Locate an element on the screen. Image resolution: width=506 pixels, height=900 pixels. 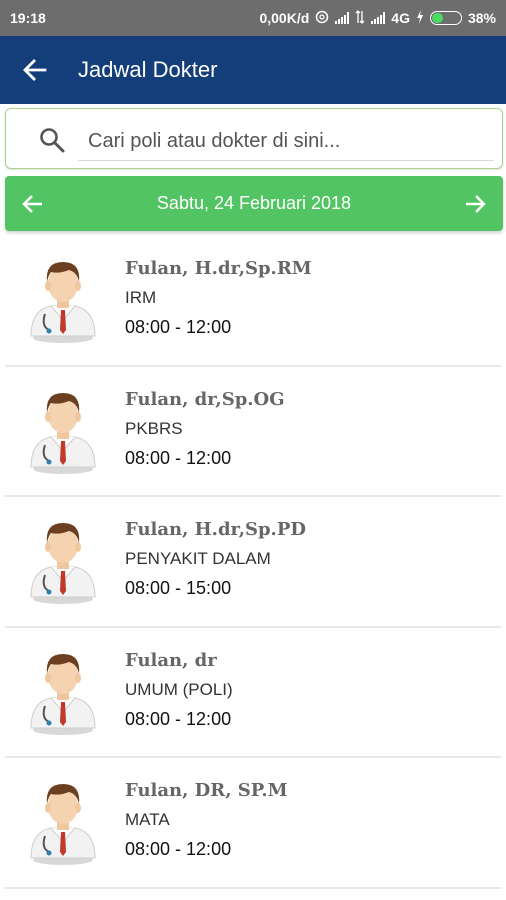
doctor-name: Fulan, H.dr,Sp.RM is located at coordinates (218, 268).